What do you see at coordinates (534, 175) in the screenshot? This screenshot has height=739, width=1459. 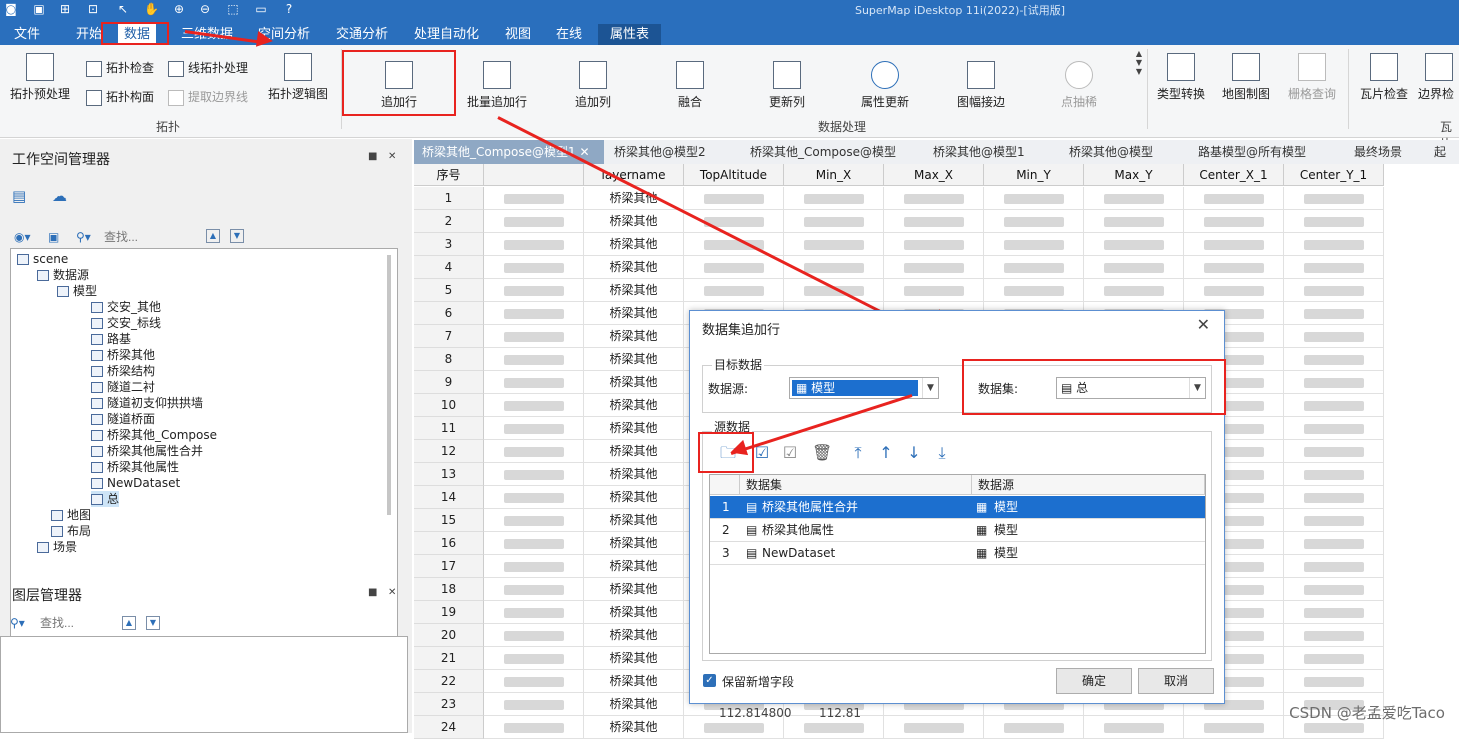 I see `column-header` at bounding box center [534, 175].